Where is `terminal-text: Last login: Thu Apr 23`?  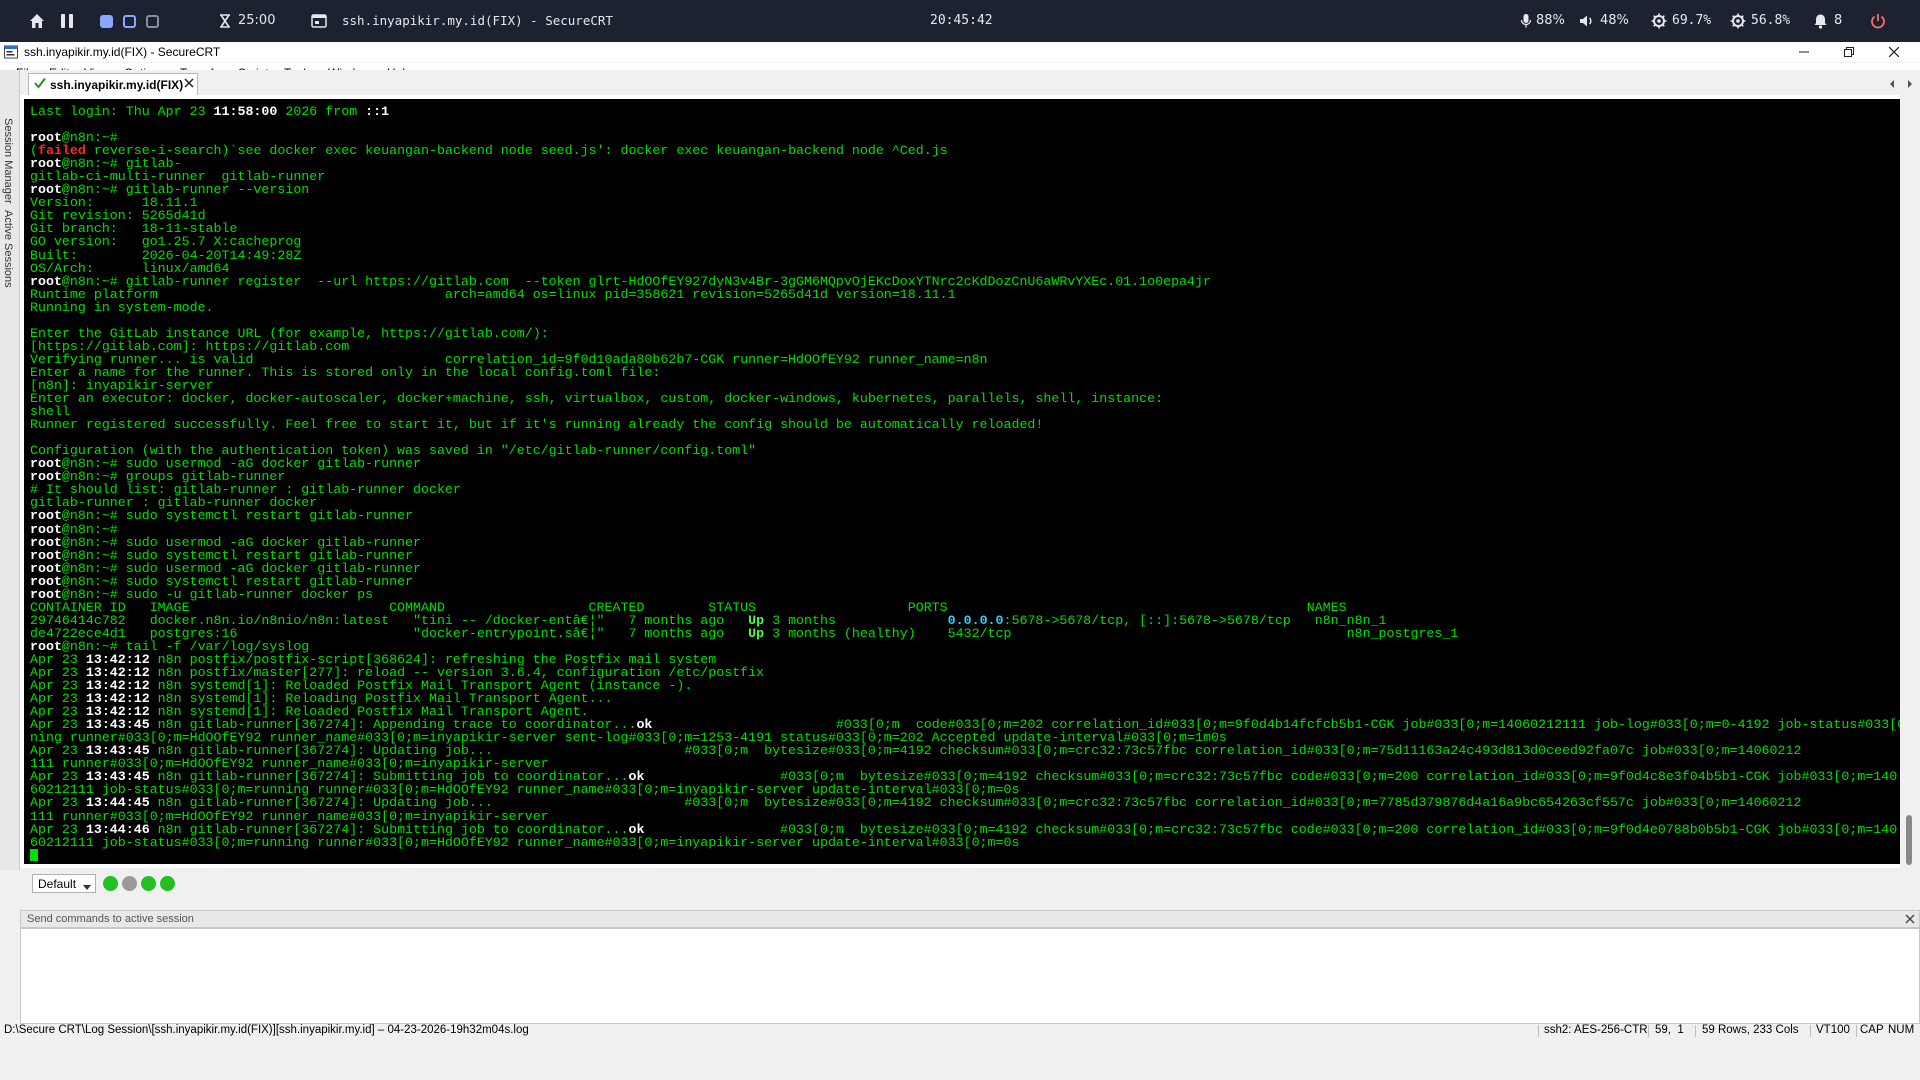 terminal-text: Last login: Thu Apr 23 is located at coordinates (122, 111).